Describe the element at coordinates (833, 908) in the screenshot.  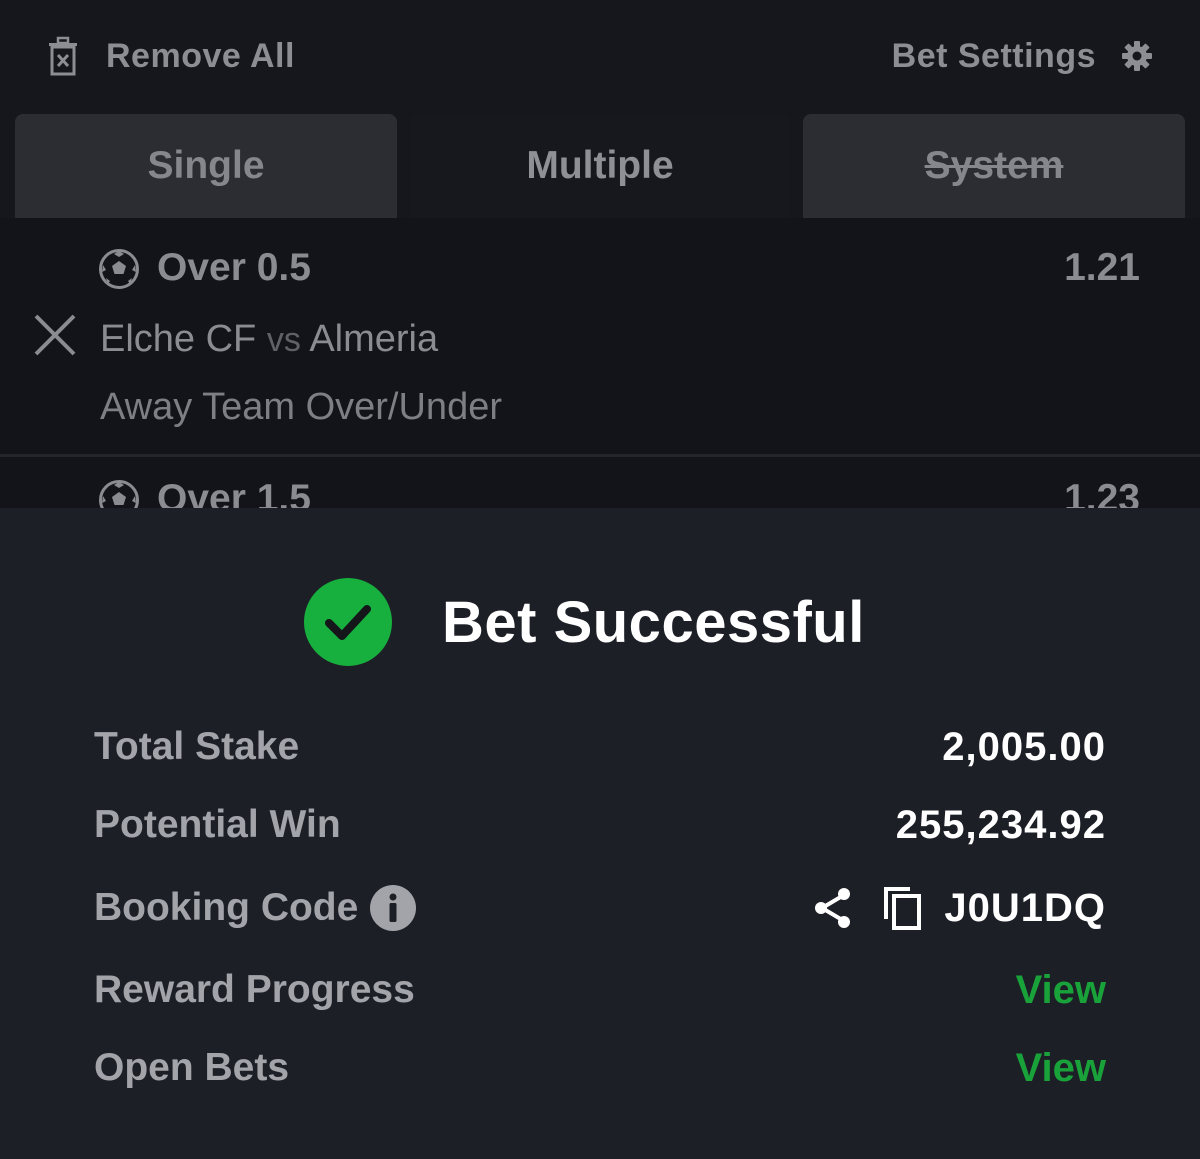
I see `share-icon` at that location.